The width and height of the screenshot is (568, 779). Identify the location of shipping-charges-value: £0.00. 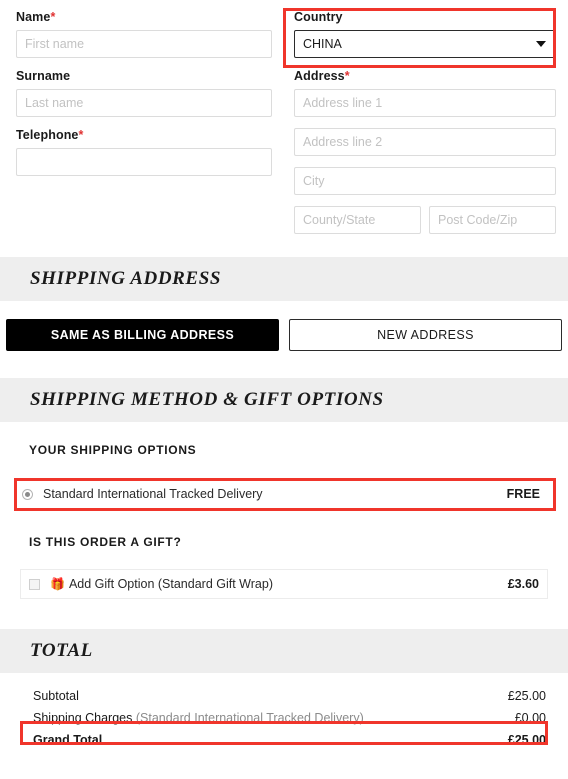
(530, 718).